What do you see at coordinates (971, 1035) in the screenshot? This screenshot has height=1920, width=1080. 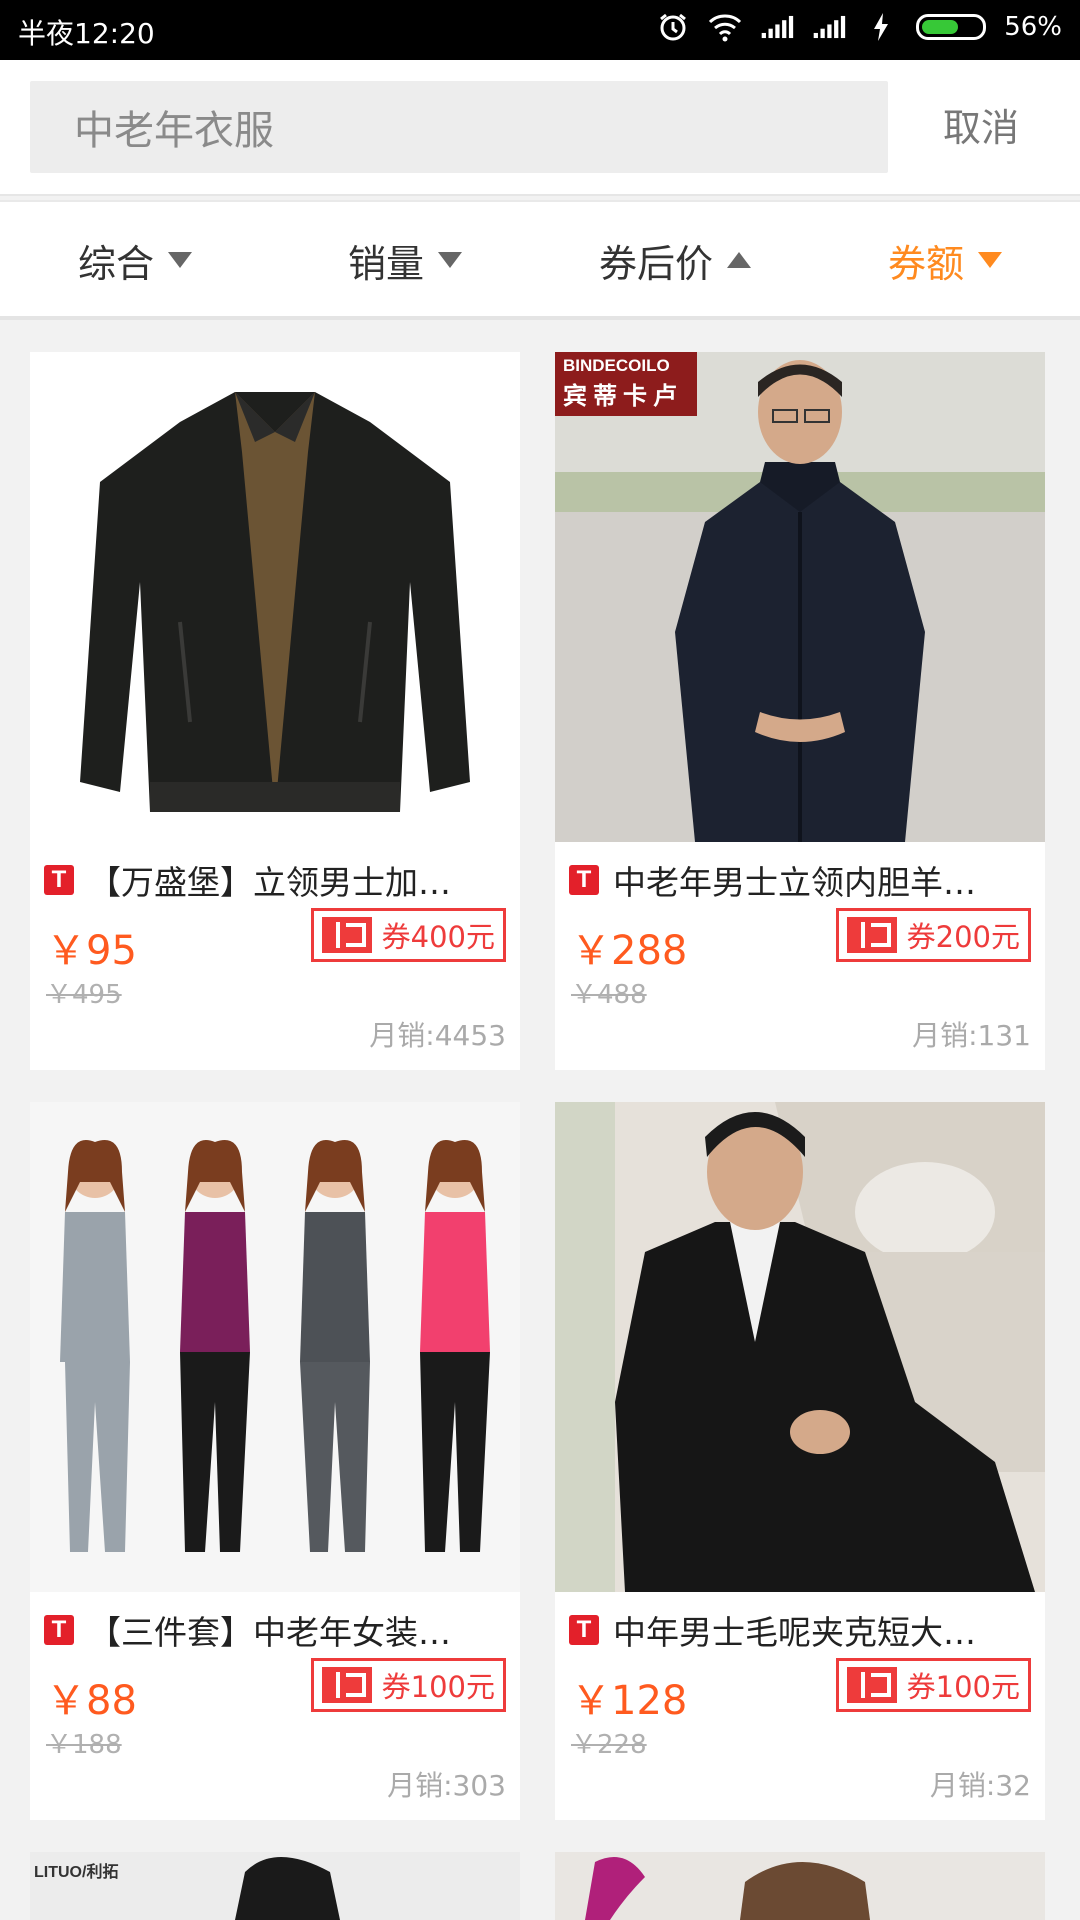 I see `monthly-sales: 月销:131` at bounding box center [971, 1035].